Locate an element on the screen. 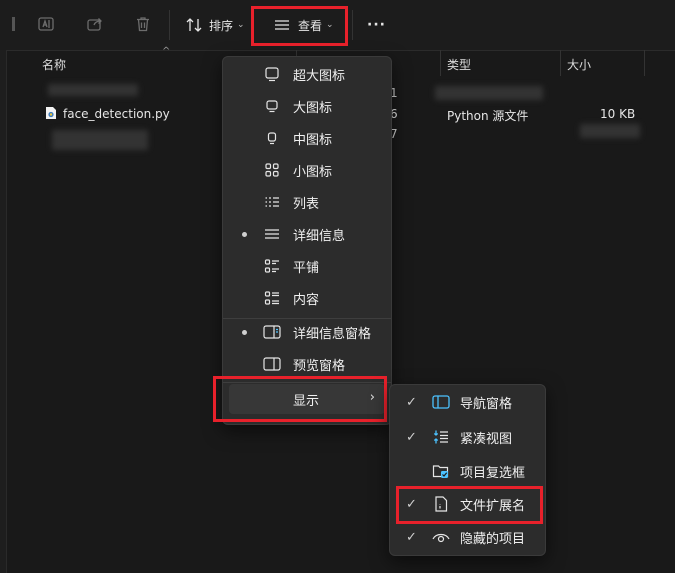 Image resolution: width=675 pixels, height=573 pixels. submenu-item-navigation-pane: ✓ 导航窗格 is located at coordinates (467, 402).